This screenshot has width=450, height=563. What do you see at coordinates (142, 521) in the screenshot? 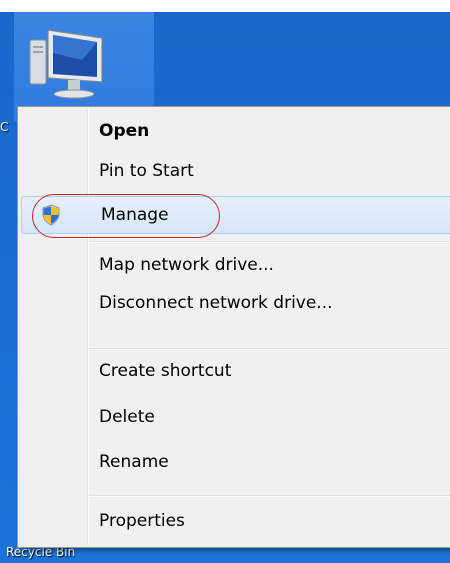
I see `menu-item-label: Properties` at bounding box center [142, 521].